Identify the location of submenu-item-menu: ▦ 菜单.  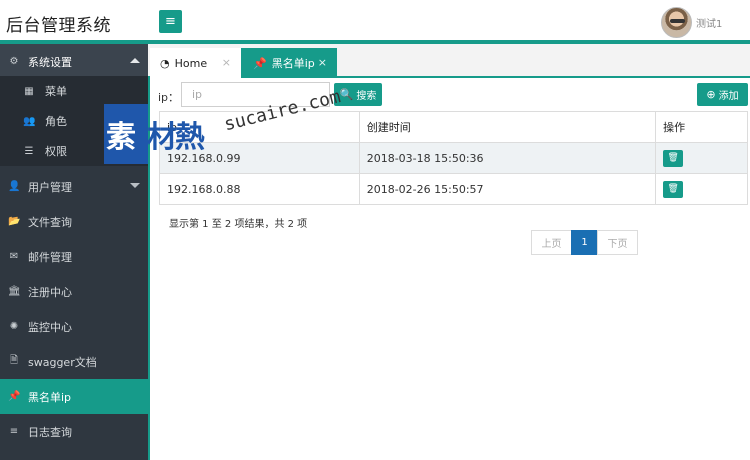
(74, 91).